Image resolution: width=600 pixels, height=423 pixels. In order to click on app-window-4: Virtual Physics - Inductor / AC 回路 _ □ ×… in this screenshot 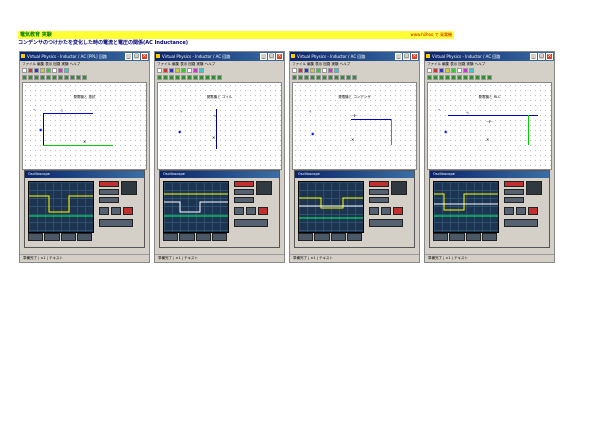, I will do `click(489, 157)`.